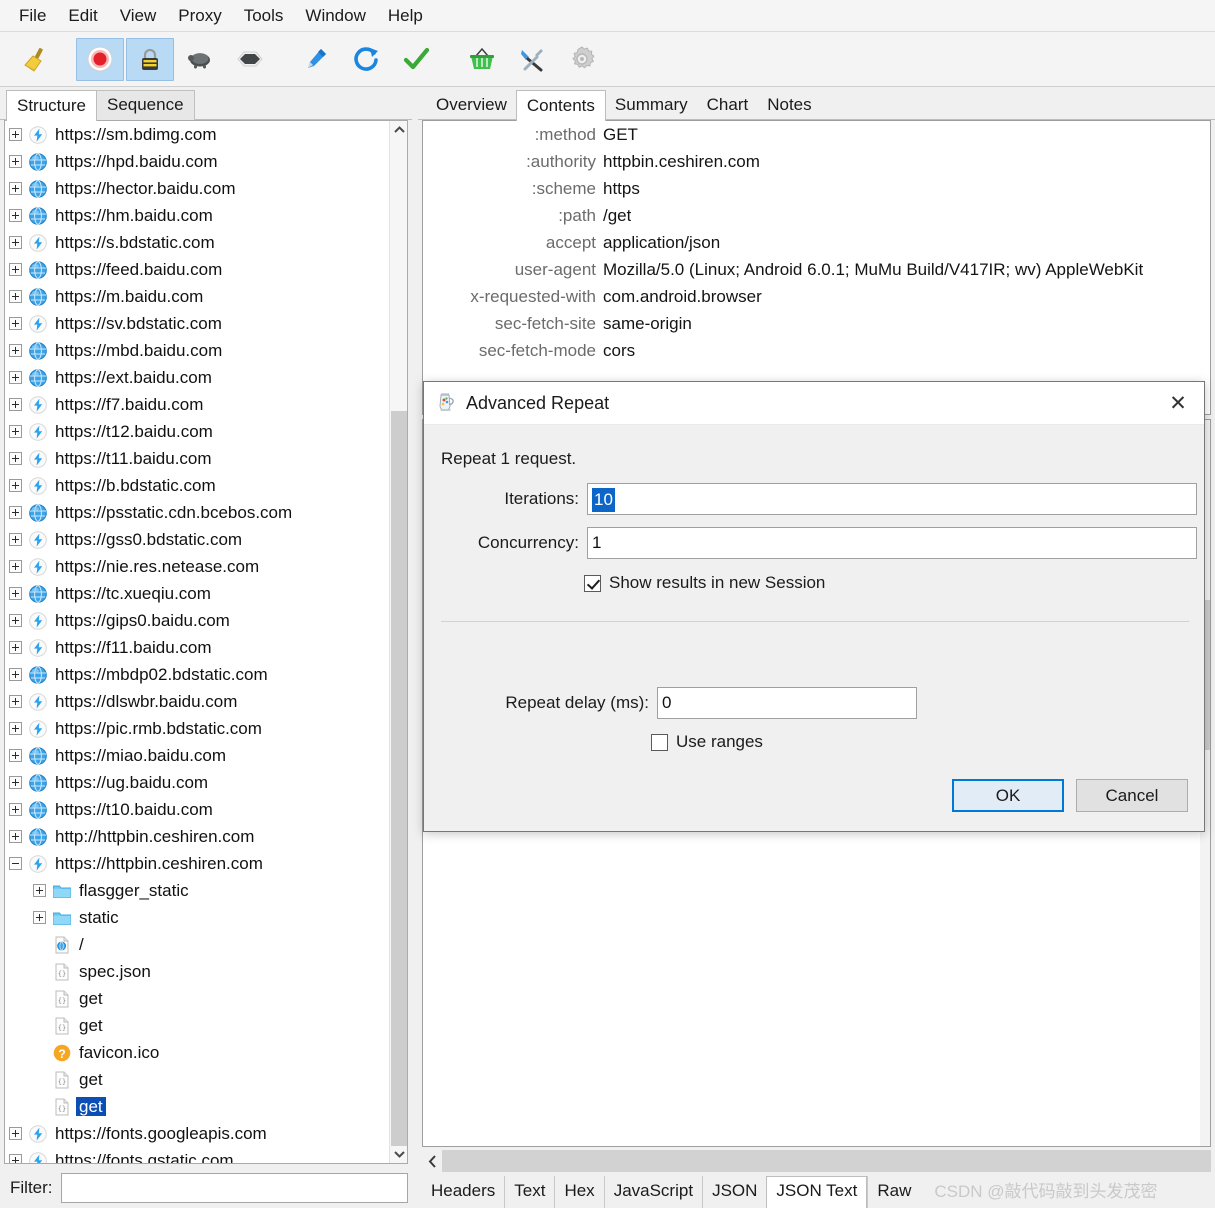 The width and height of the screenshot is (1215, 1208). I want to click on content-tab-hex: Hex, so click(579, 1192).